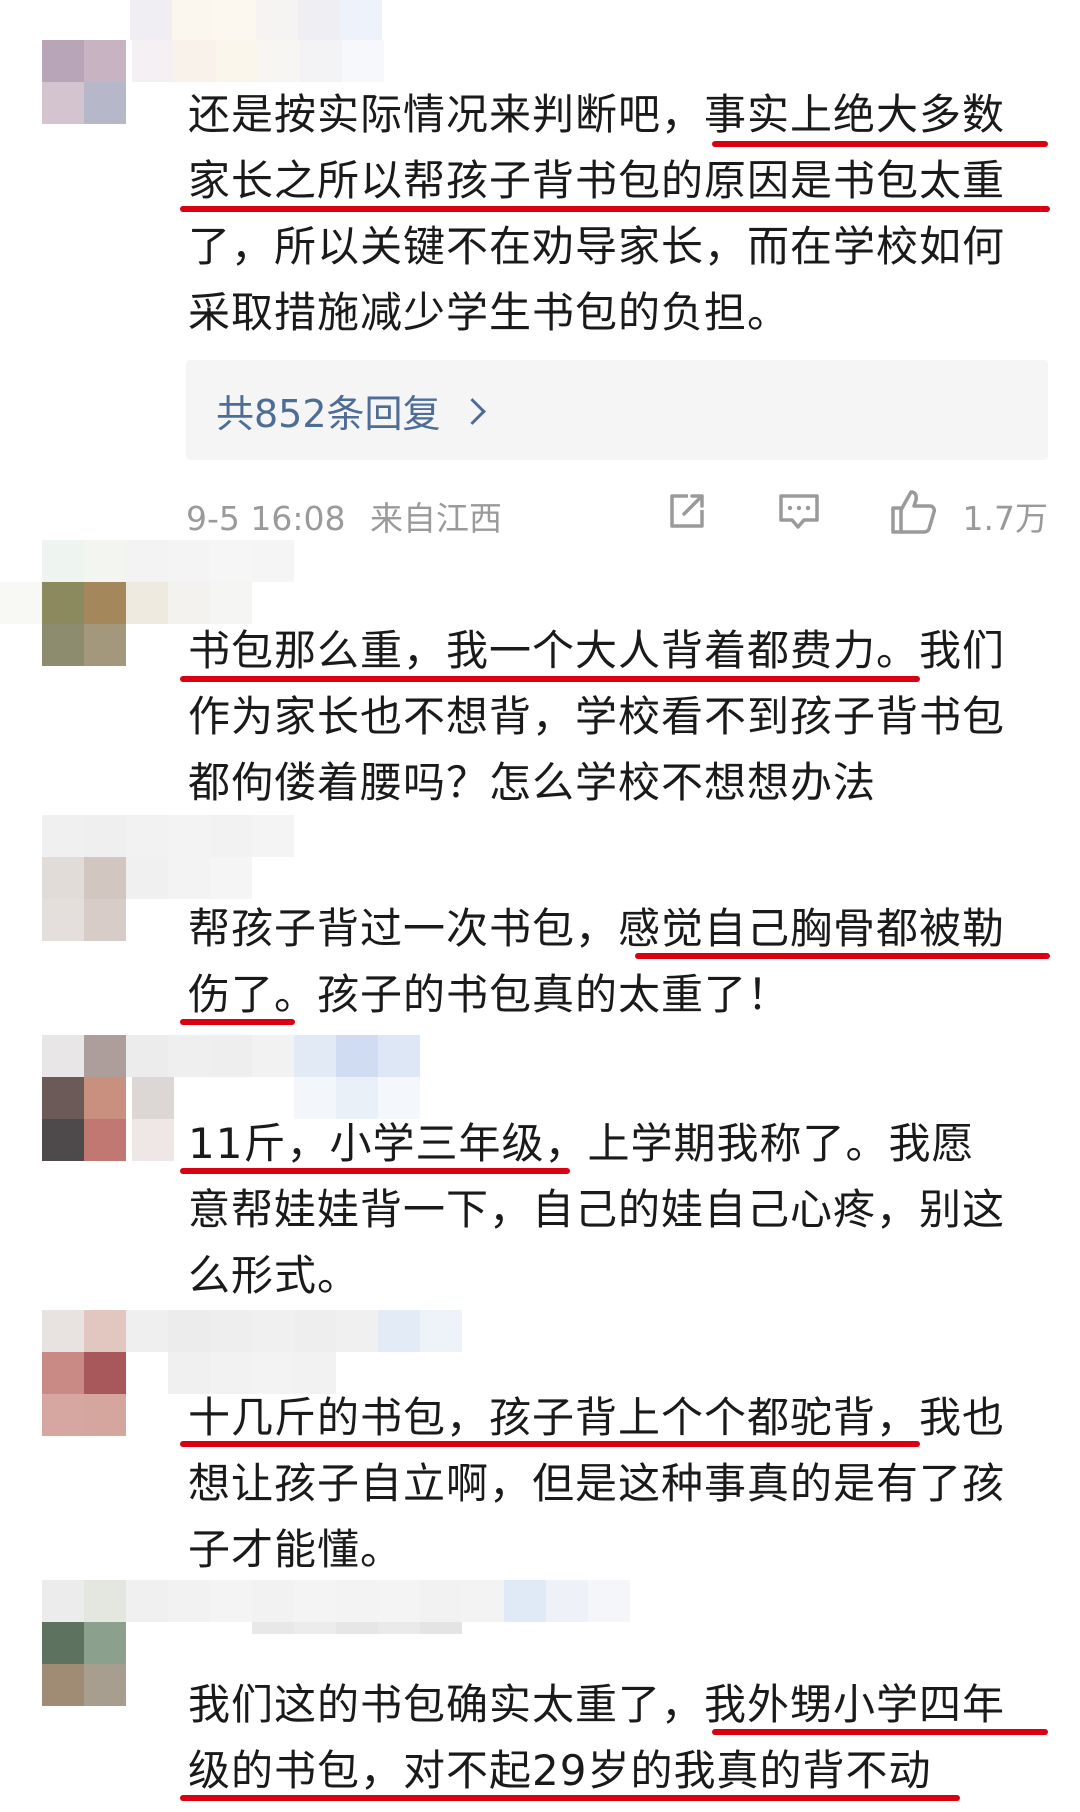 This screenshot has width=1080, height=1812. What do you see at coordinates (597, 180) in the screenshot?
I see `comment-line: 家长之所以帮孩子背书包的原因是书包太重` at bounding box center [597, 180].